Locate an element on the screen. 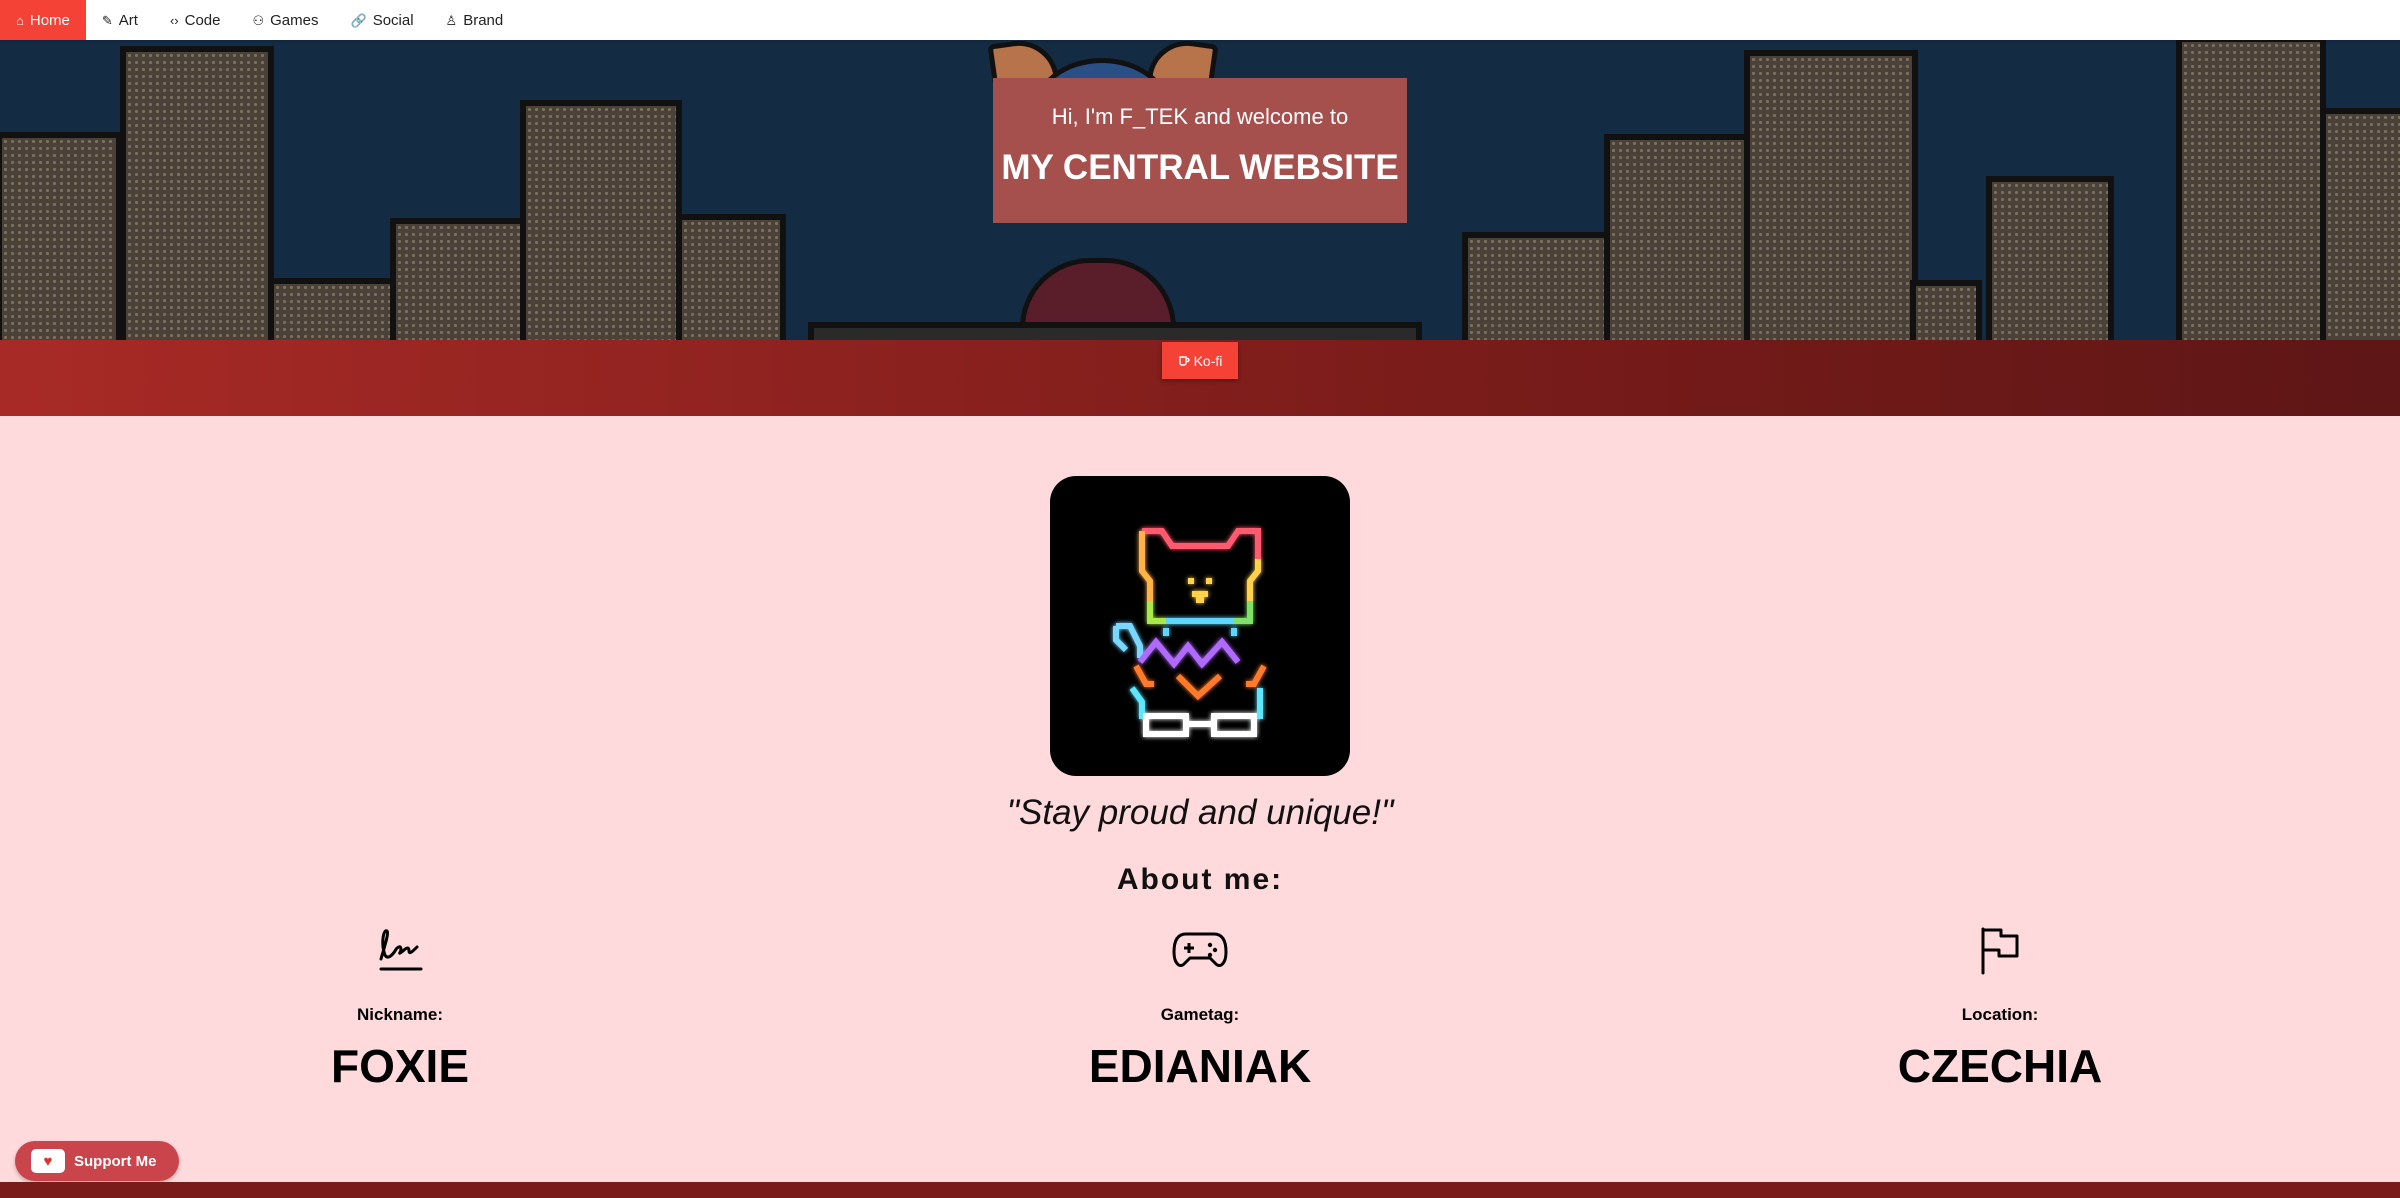 The image size is (2400, 1198). gamepad-icon is located at coordinates (1200, 949).